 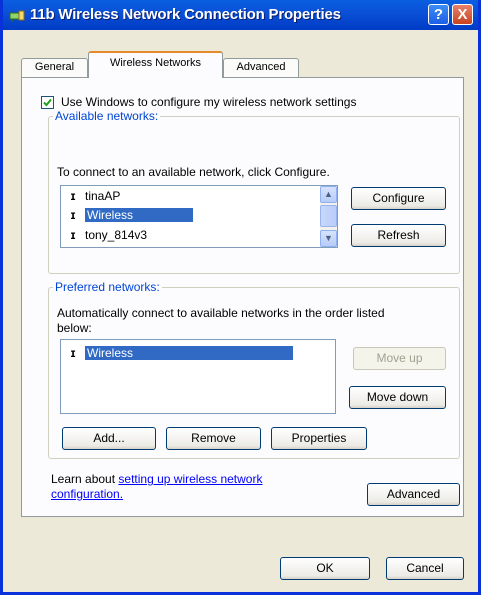 What do you see at coordinates (199, 216) in the screenshot?
I see `available-networks-list: ɪ tinaAP ɪ Wireless ɪ tony_814v3 ▲ ▼` at bounding box center [199, 216].